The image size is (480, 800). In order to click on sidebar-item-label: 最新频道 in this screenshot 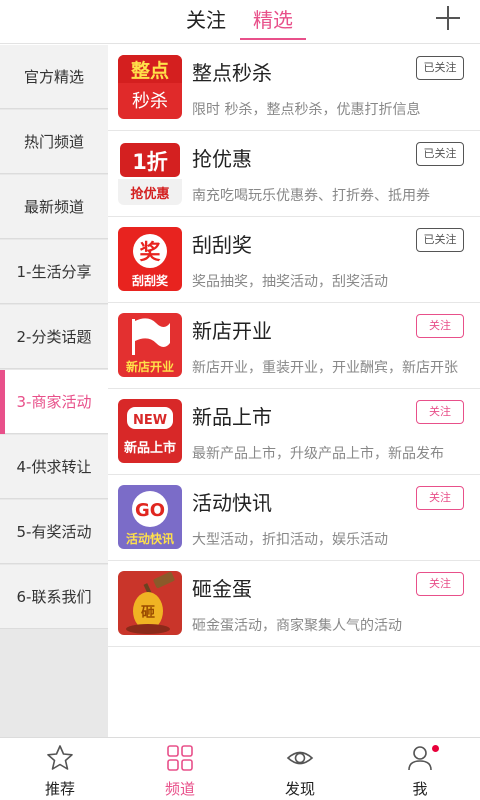, I will do `click(53, 207)`.